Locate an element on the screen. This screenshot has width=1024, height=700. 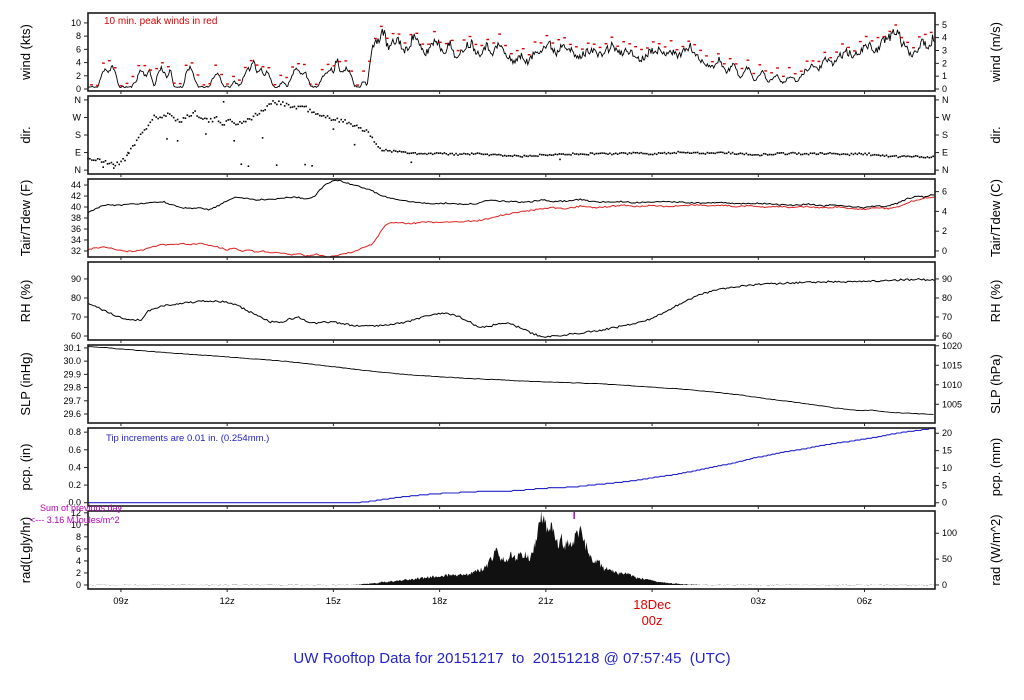
panel-frame-dir is located at coordinates (511, 135).